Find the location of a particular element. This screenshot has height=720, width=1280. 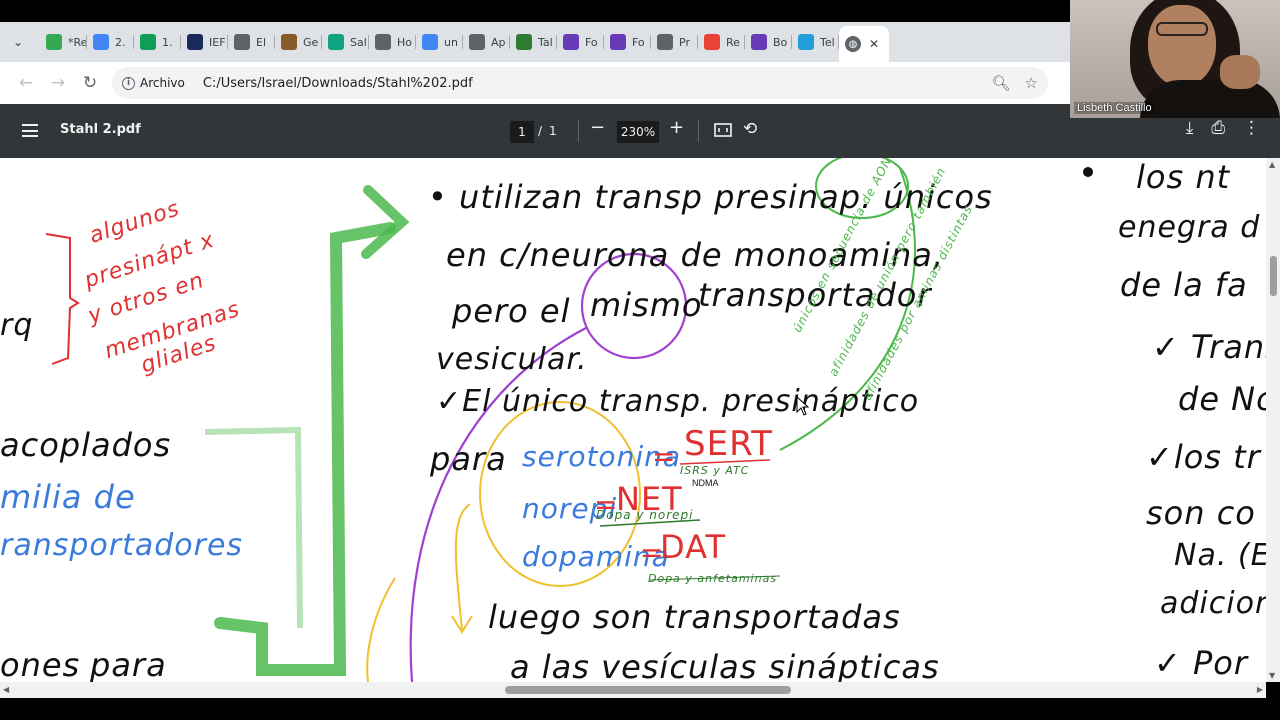

horizontal-scrollbar: ◀ ▶ is located at coordinates (633, 690).